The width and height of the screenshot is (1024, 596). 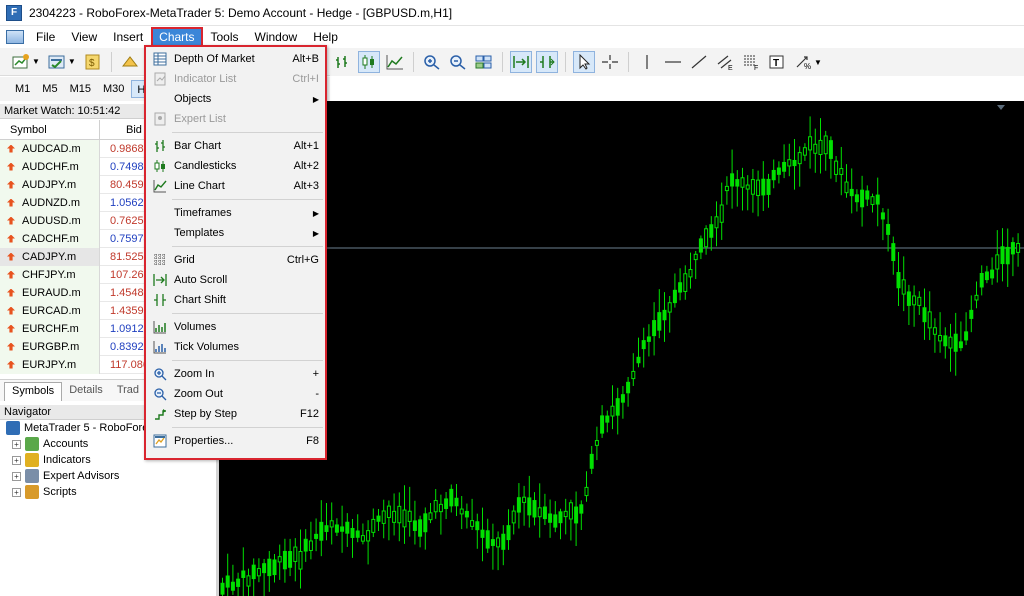 What do you see at coordinates (235, 300) in the screenshot?
I see `menu-item-chart-shift: Chart Shift` at bounding box center [235, 300].